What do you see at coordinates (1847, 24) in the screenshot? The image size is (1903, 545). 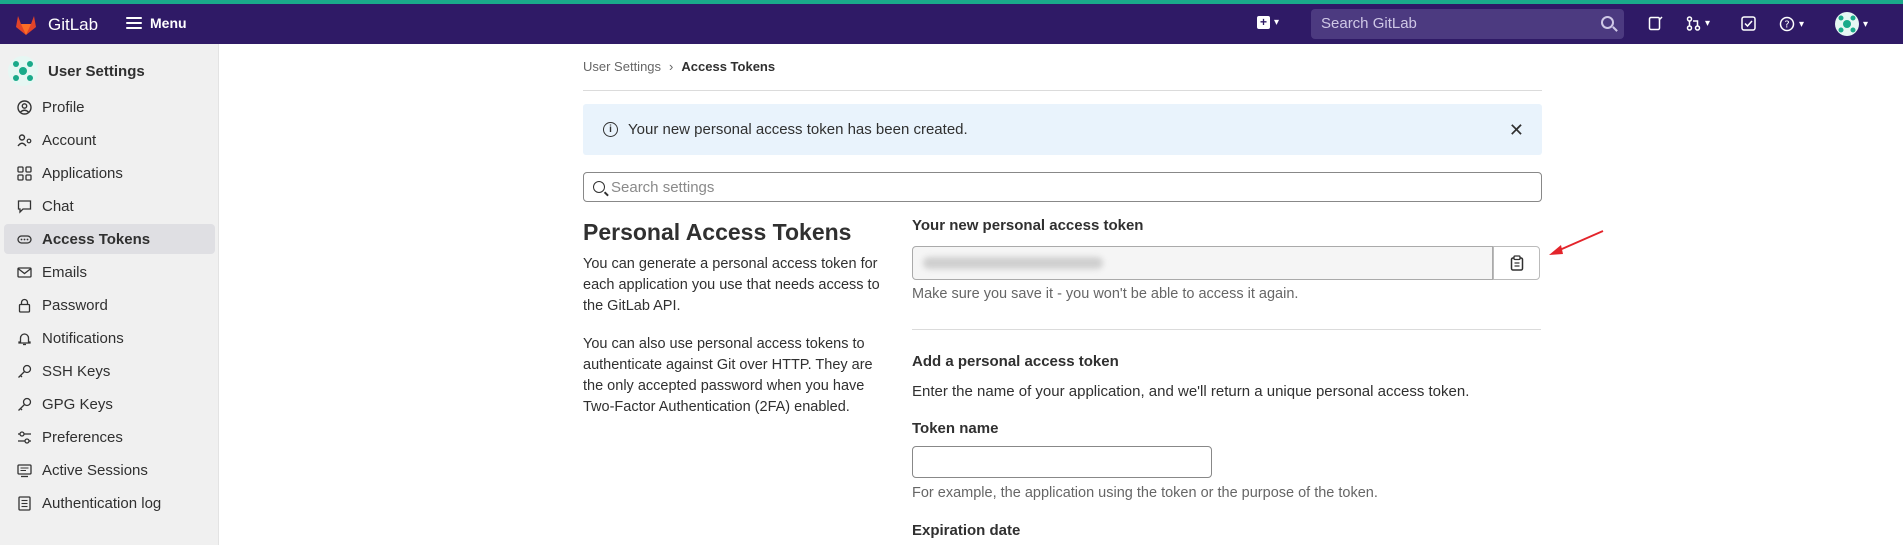 I see `avatar` at bounding box center [1847, 24].